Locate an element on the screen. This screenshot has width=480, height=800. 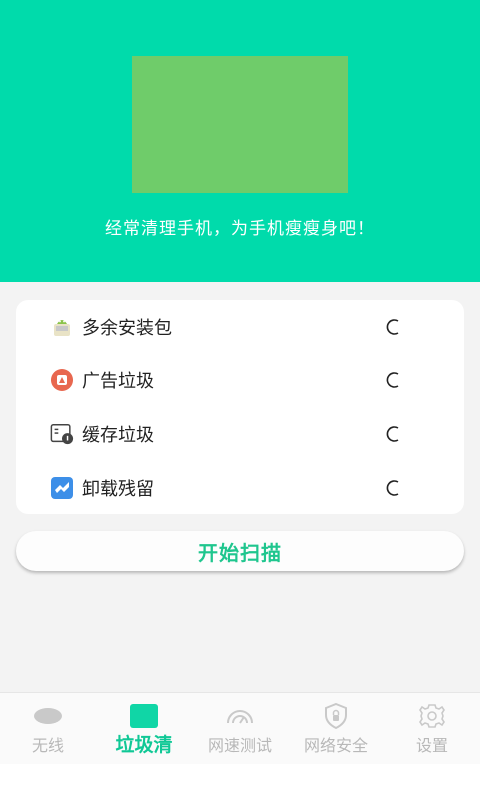
list-item-label: 卸载残留 is located at coordinates (118, 489).